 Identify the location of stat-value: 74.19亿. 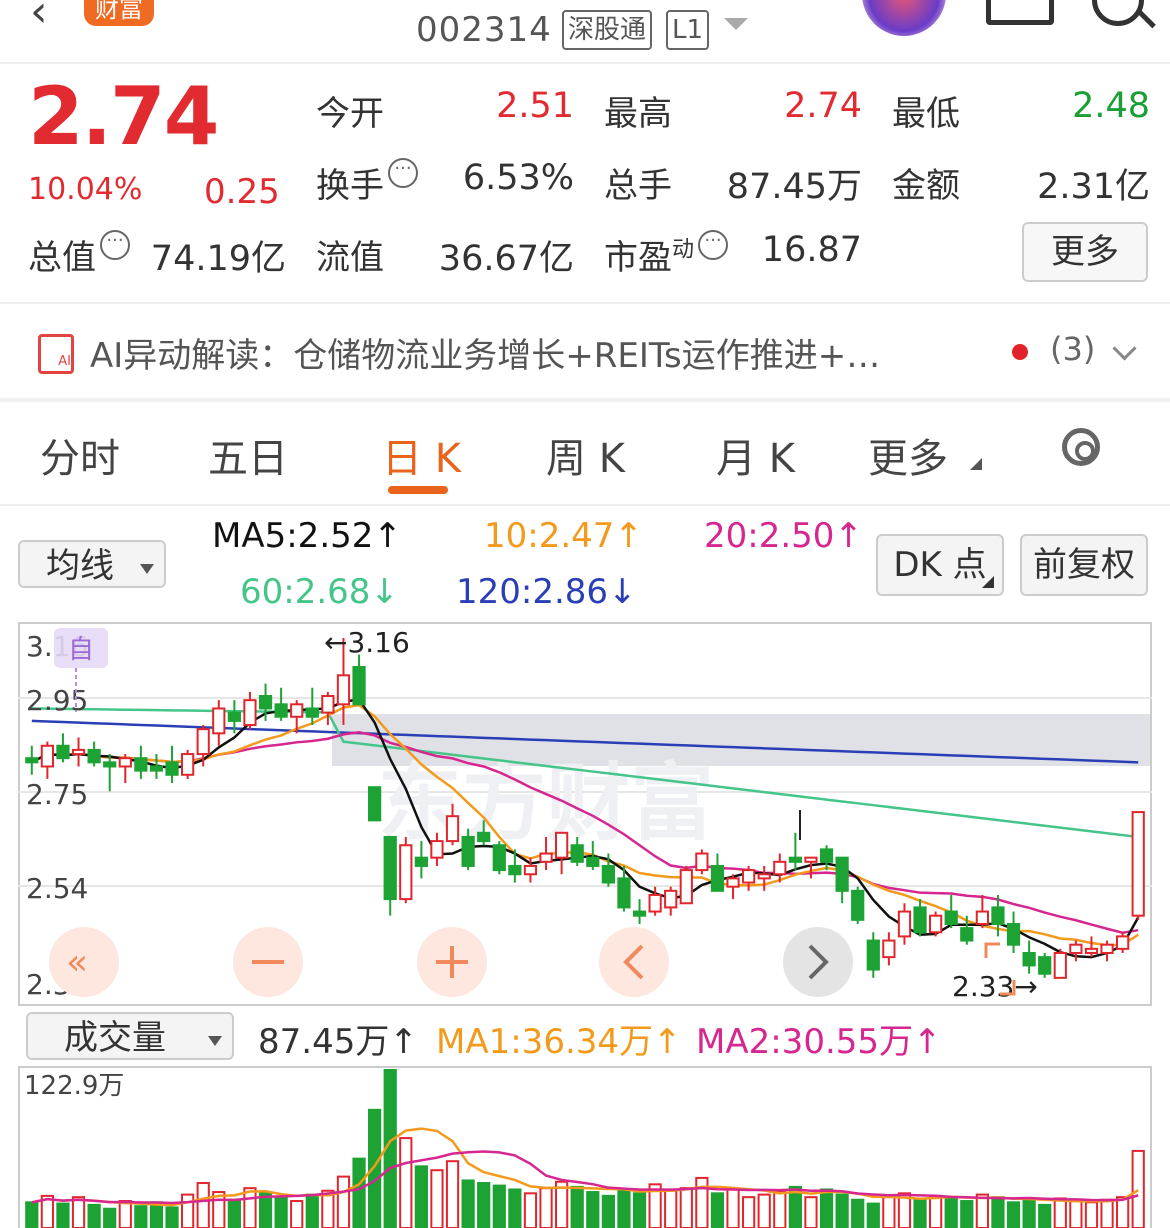
(218, 259).